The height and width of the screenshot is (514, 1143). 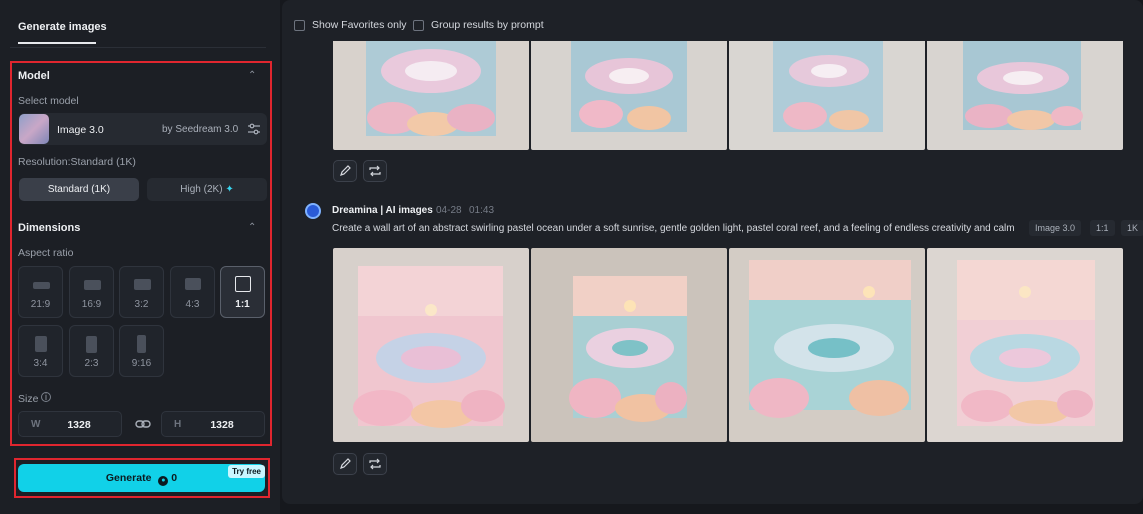 I want to click on resolution-standard-label: Standard (1K), so click(x=79, y=189).